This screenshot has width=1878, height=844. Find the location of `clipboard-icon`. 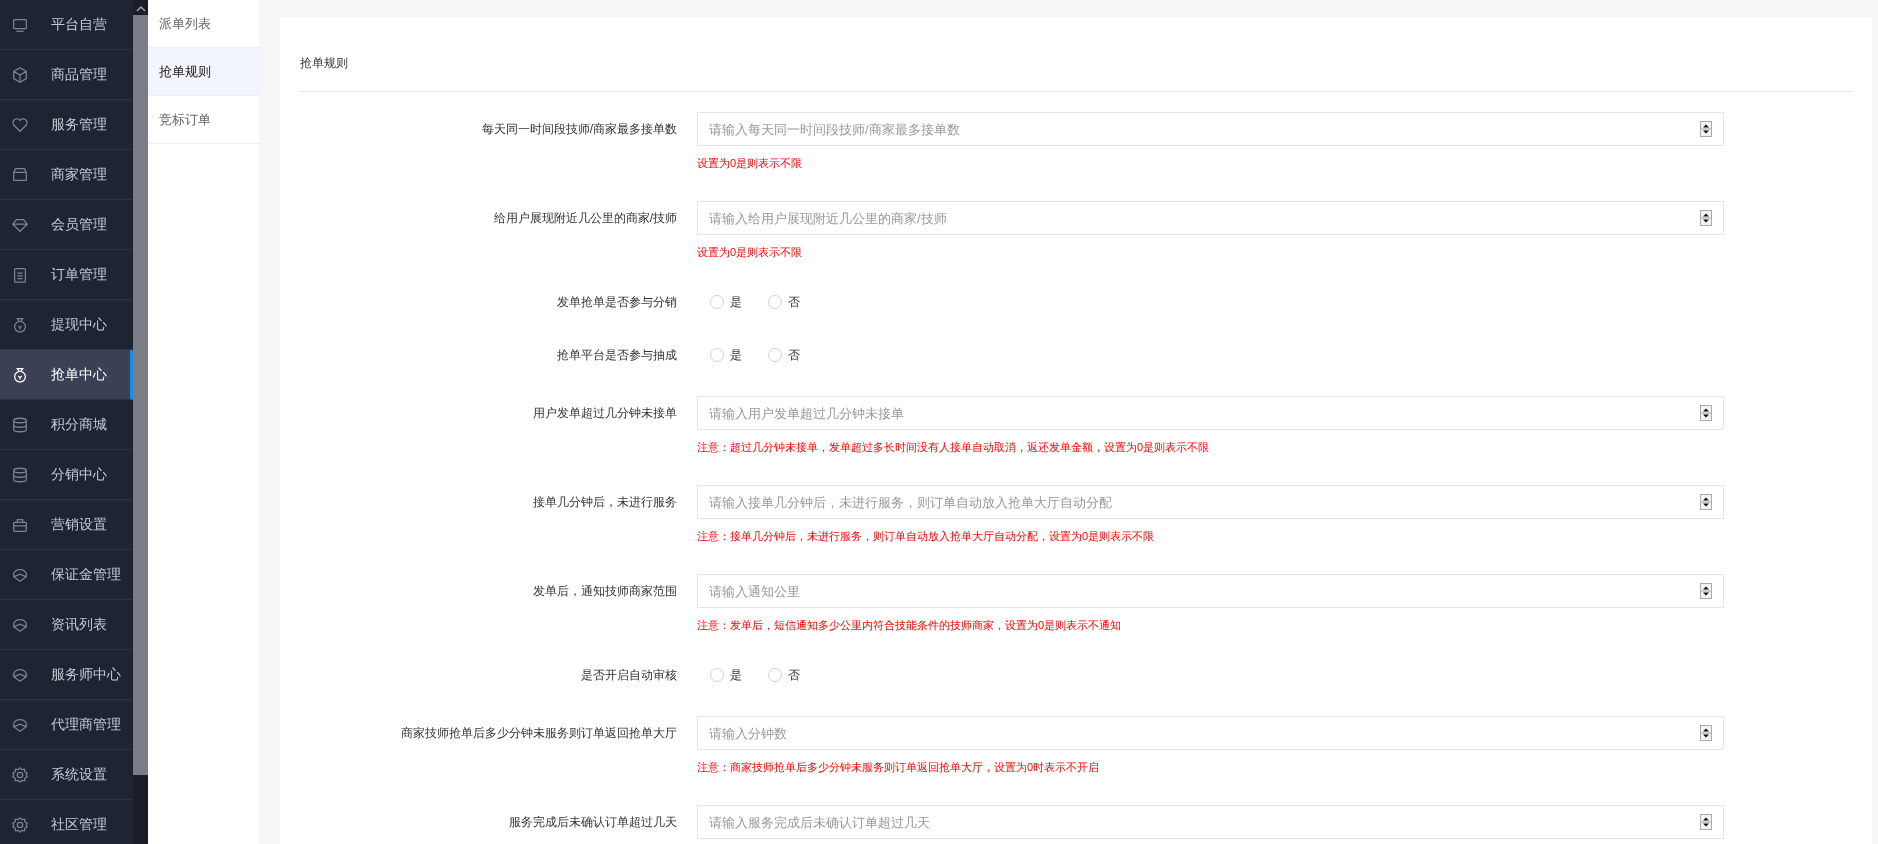

clipboard-icon is located at coordinates (20, 274).